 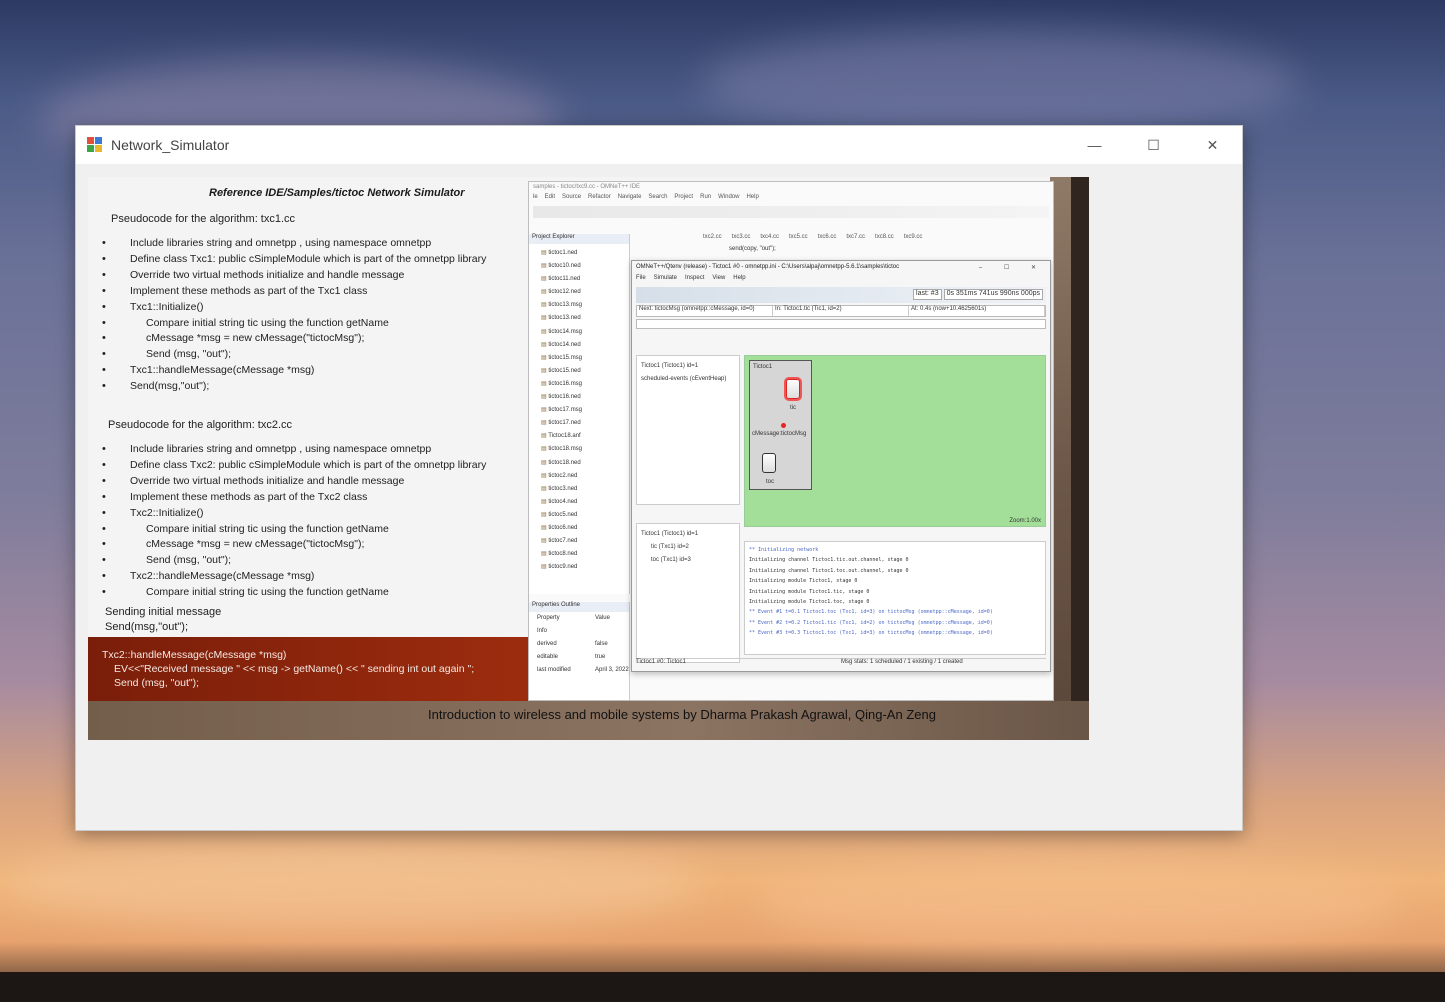 I want to click on file-item: tictoc17.ned, so click(x=585, y=423).